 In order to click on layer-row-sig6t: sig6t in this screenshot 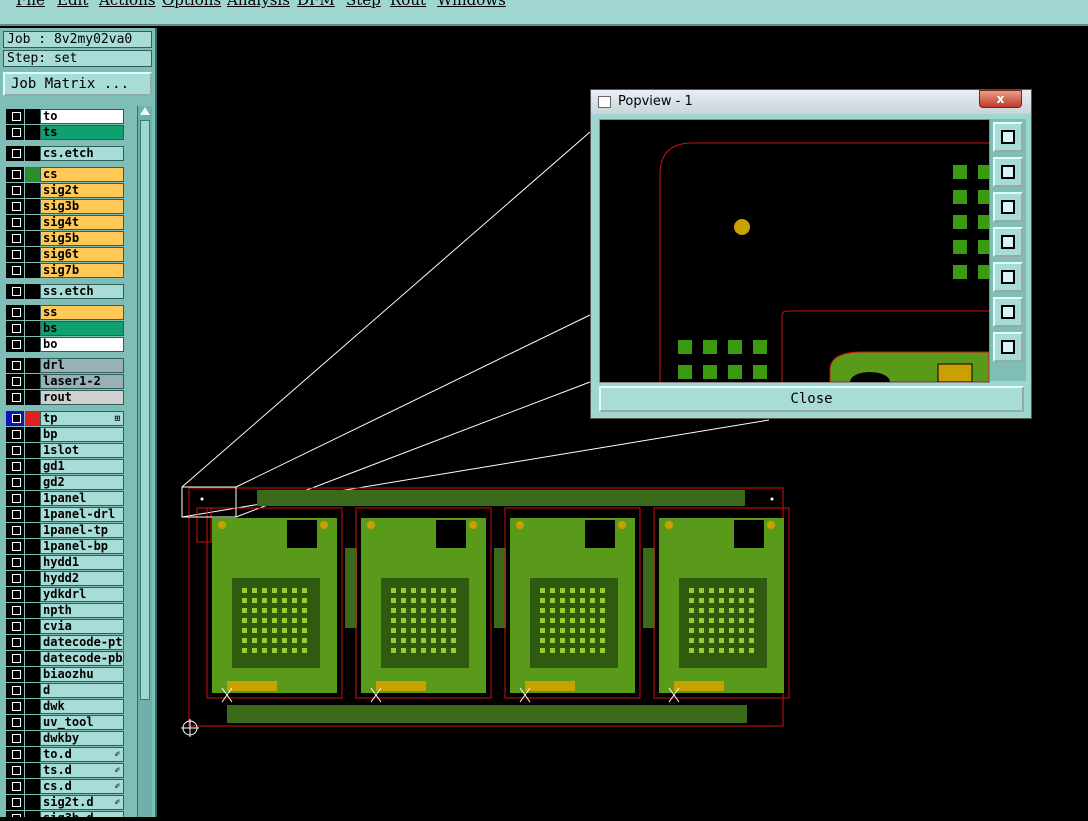, I will do `click(65, 254)`.